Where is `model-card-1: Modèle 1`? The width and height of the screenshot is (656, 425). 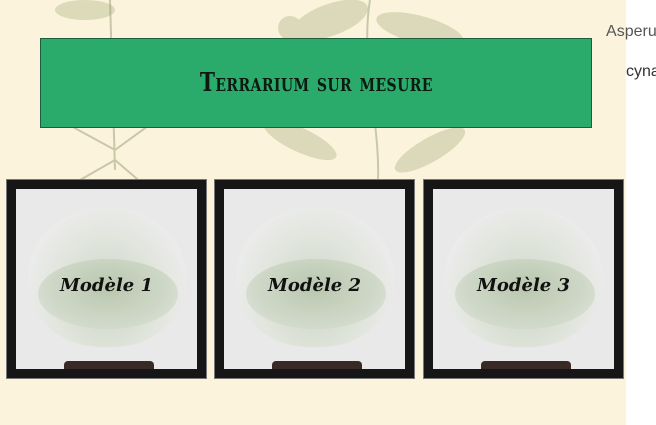
model-card-1: Modèle 1 is located at coordinates (106, 279).